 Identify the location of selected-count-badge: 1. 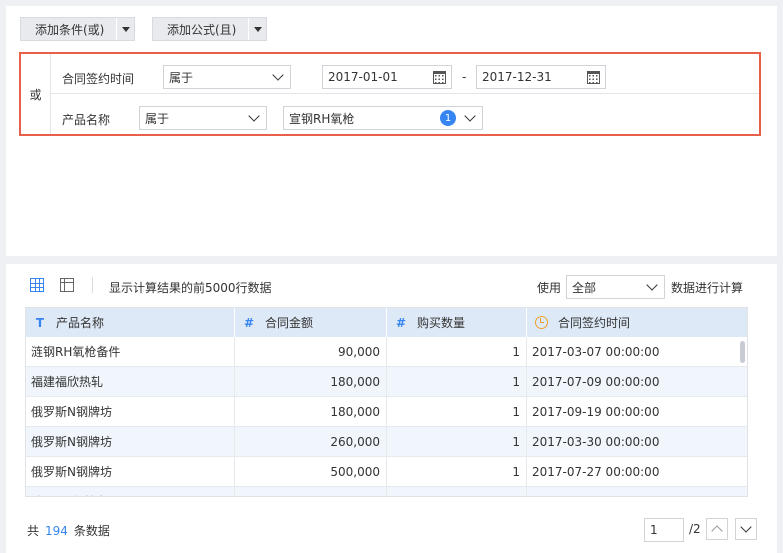
(448, 118).